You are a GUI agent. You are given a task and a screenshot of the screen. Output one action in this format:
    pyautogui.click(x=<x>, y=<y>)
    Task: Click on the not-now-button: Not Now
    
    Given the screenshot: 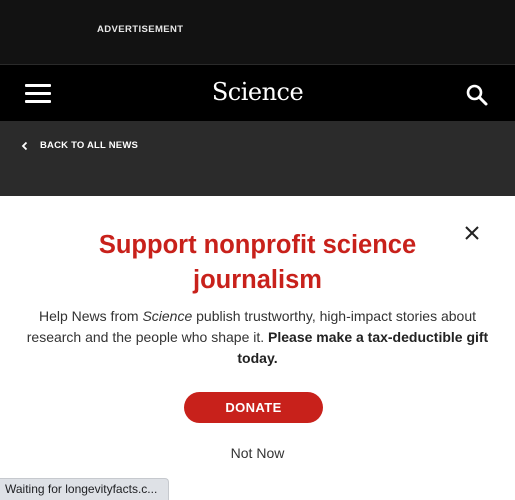 What is the action you would take?
    pyautogui.click(x=257, y=453)
    